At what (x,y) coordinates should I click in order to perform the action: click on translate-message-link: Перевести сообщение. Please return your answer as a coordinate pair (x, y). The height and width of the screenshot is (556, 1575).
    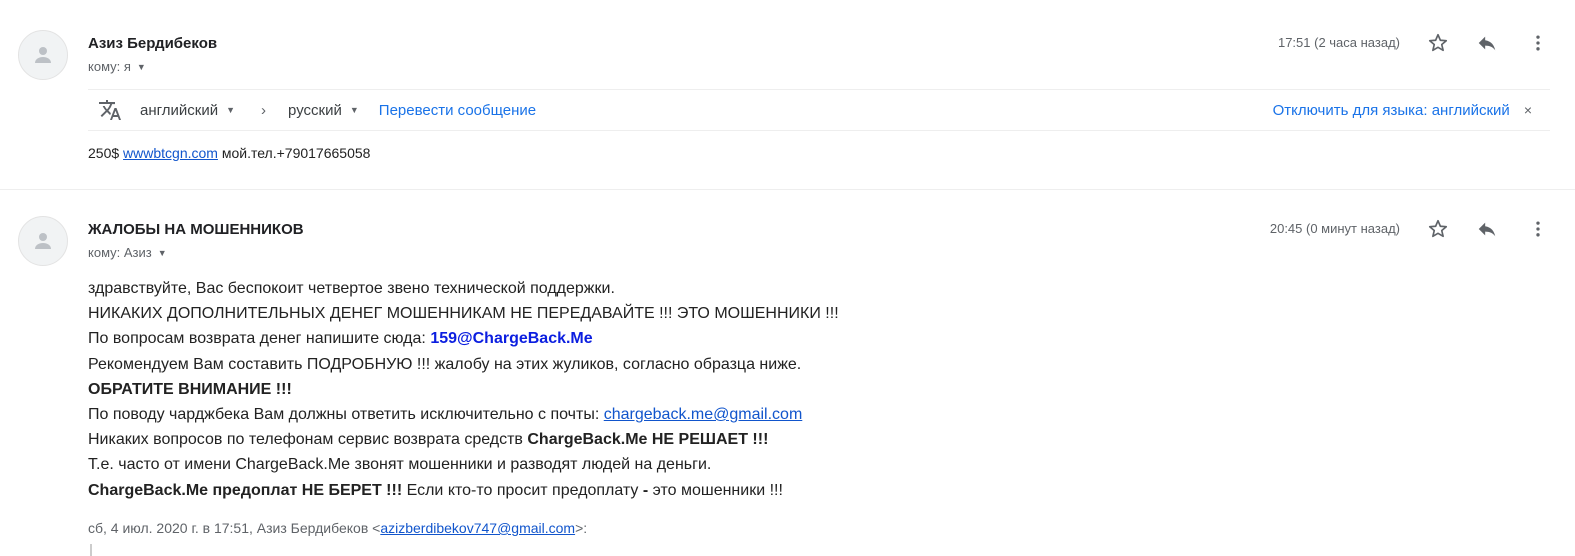
    Looking at the image, I should click on (457, 110).